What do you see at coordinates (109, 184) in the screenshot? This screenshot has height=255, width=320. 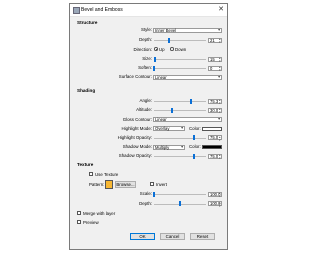 I see `pattern-swatch` at bounding box center [109, 184].